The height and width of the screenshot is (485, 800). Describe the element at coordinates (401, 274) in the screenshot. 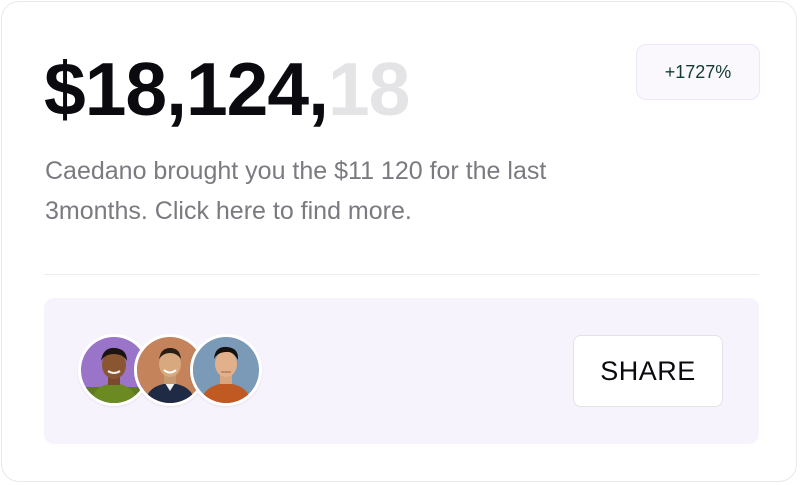

I see `divider` at that location.